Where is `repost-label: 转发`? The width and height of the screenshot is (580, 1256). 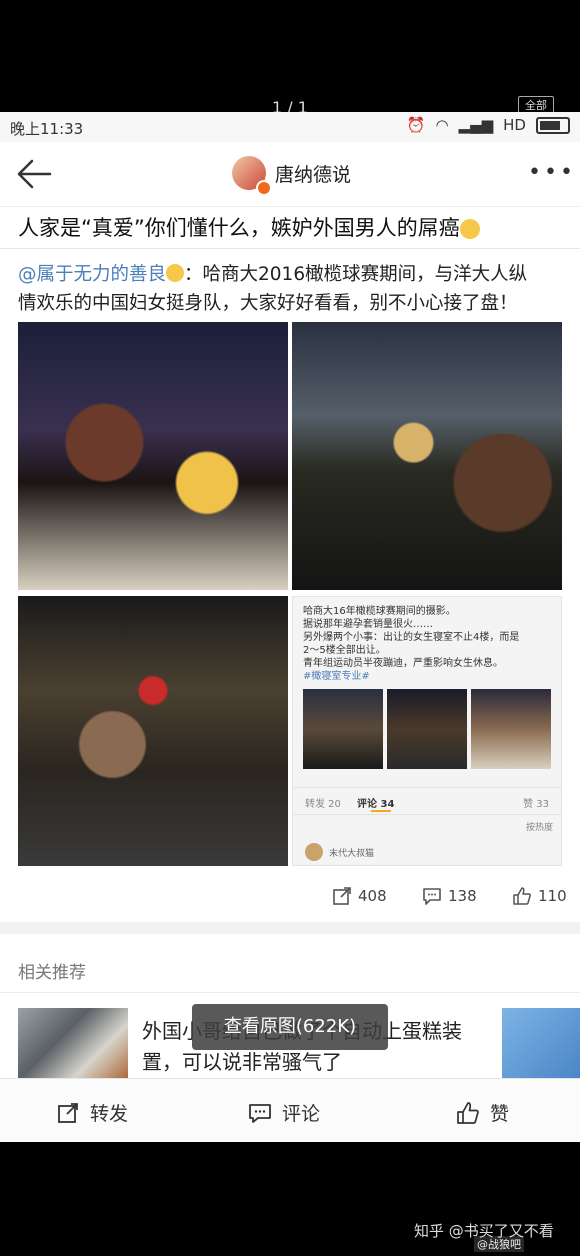
repost-label: 转发 is located at coordinates (109, 1114).